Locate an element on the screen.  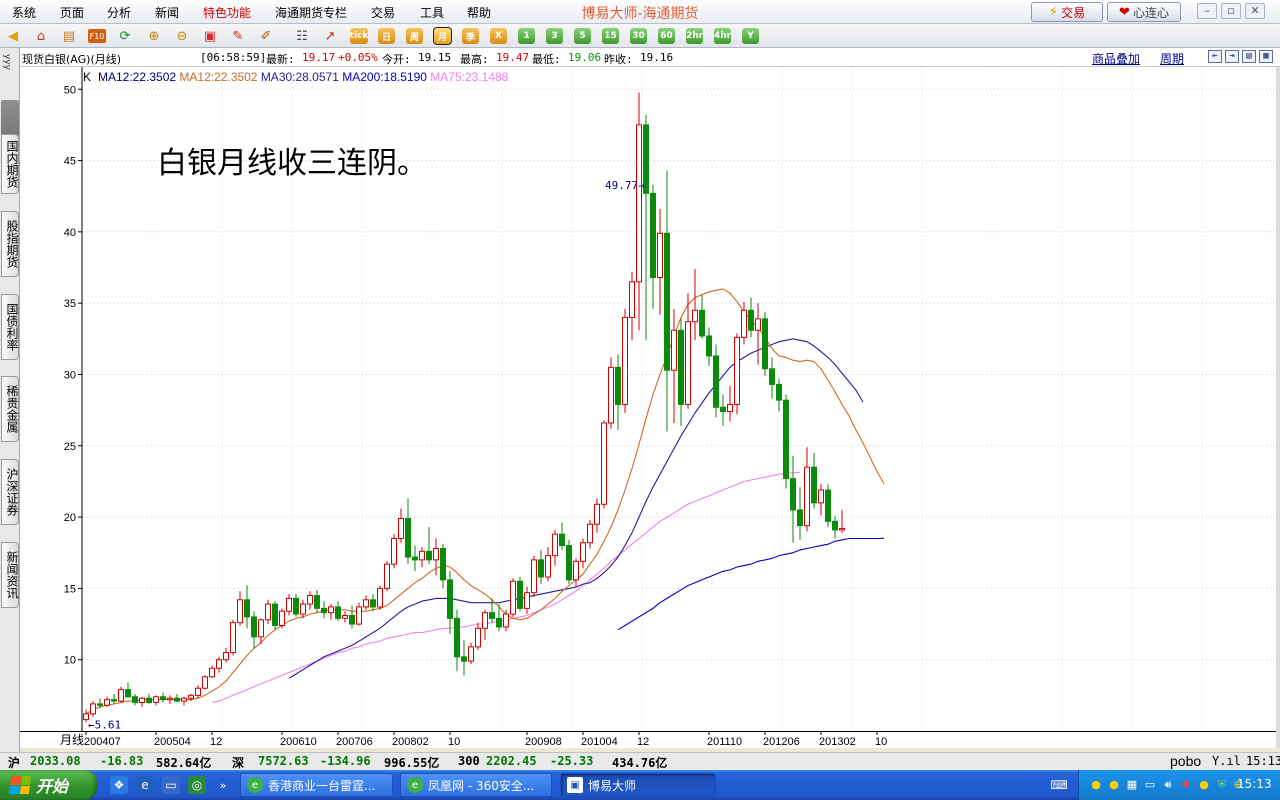
zoom-in-icon: ⊕ is located at coordinates (154, 36).